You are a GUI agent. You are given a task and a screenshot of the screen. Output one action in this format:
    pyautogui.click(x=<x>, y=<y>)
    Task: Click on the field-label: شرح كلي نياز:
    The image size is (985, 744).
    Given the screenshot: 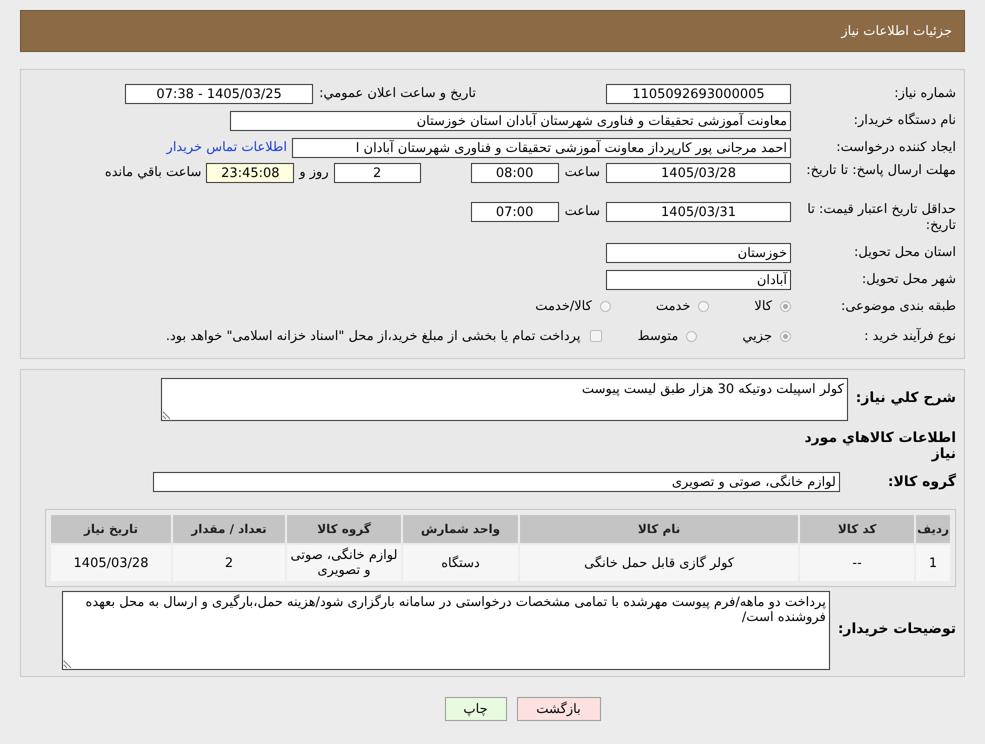 What is the action you would take?
    pyautogui.click(x=906, y=398)
    